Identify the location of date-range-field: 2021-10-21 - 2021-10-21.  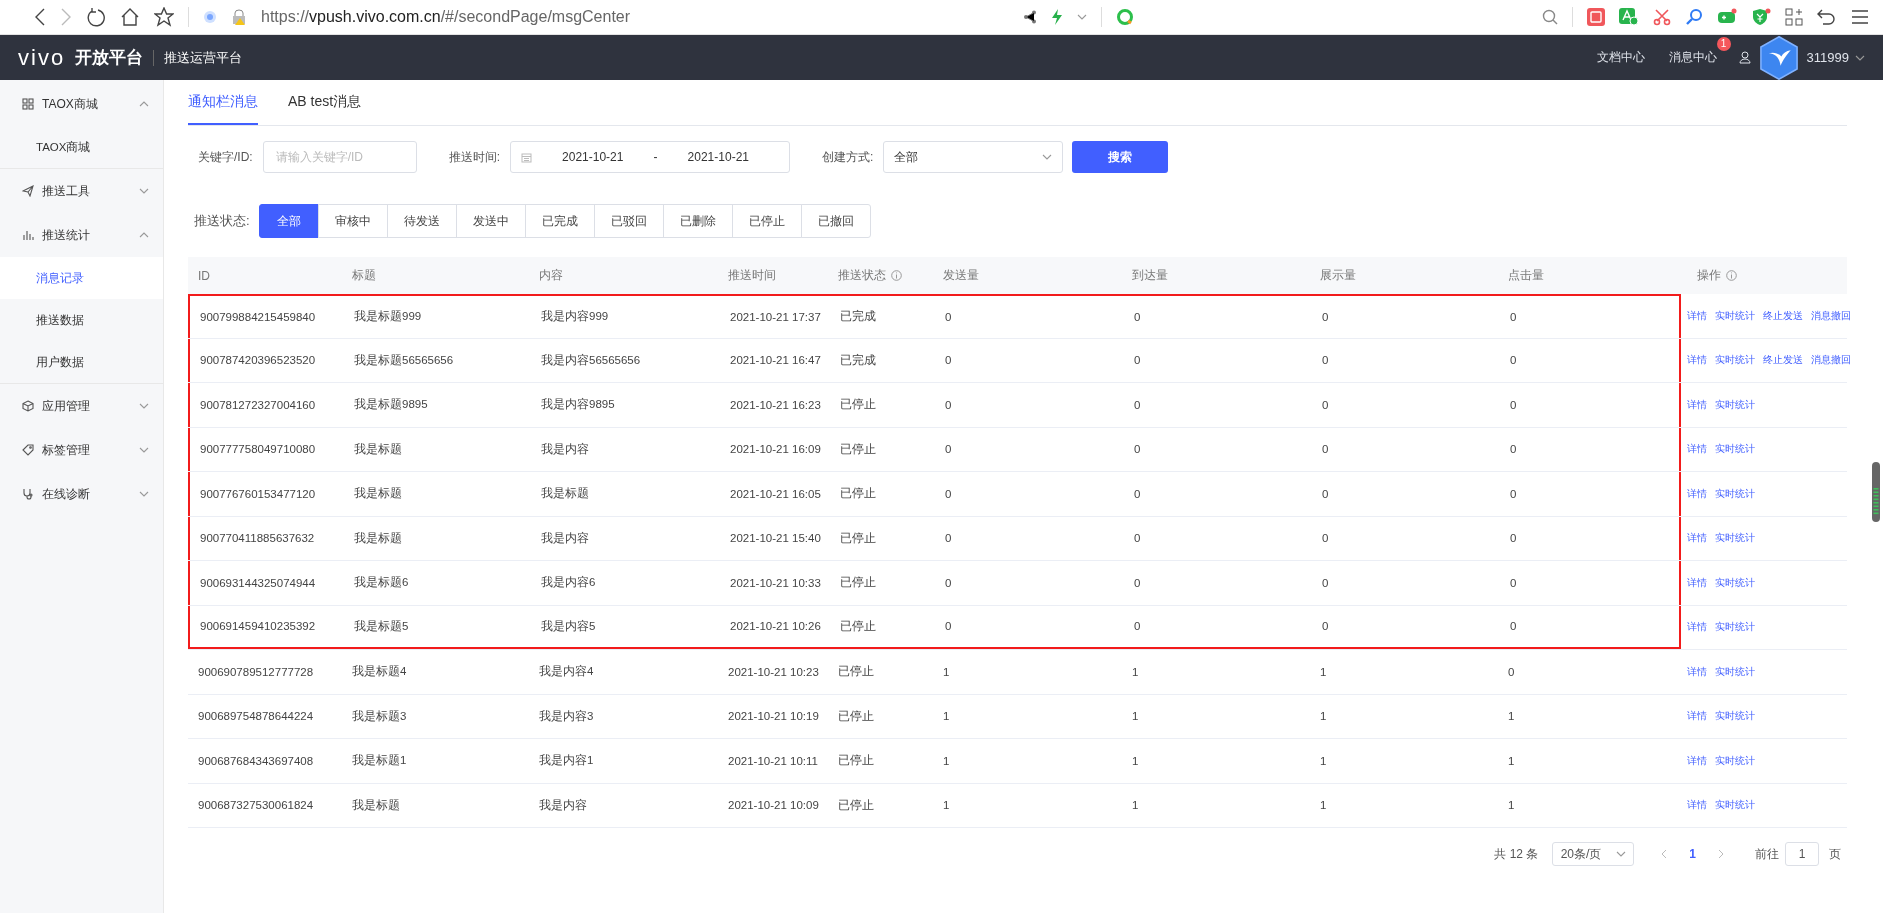
(650, 157).